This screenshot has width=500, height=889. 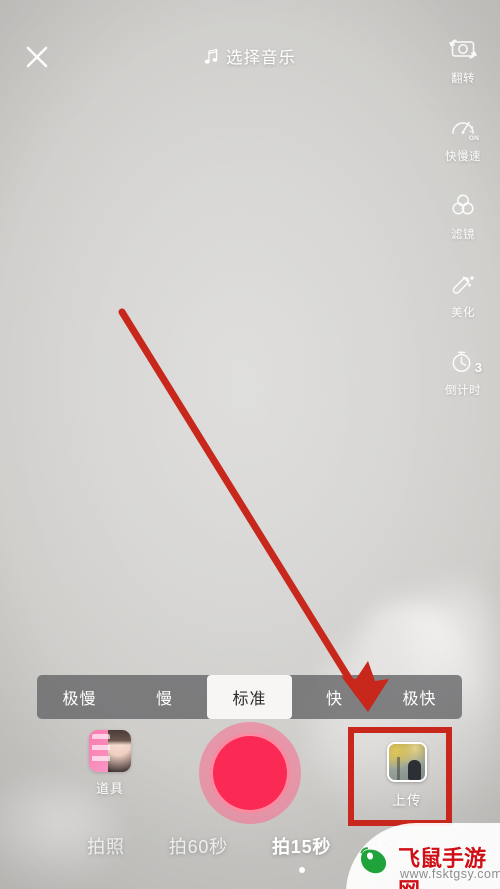 I want to click on speed-selector: 极慢 慢 标准 快 极快, so click(x=249, y=697).